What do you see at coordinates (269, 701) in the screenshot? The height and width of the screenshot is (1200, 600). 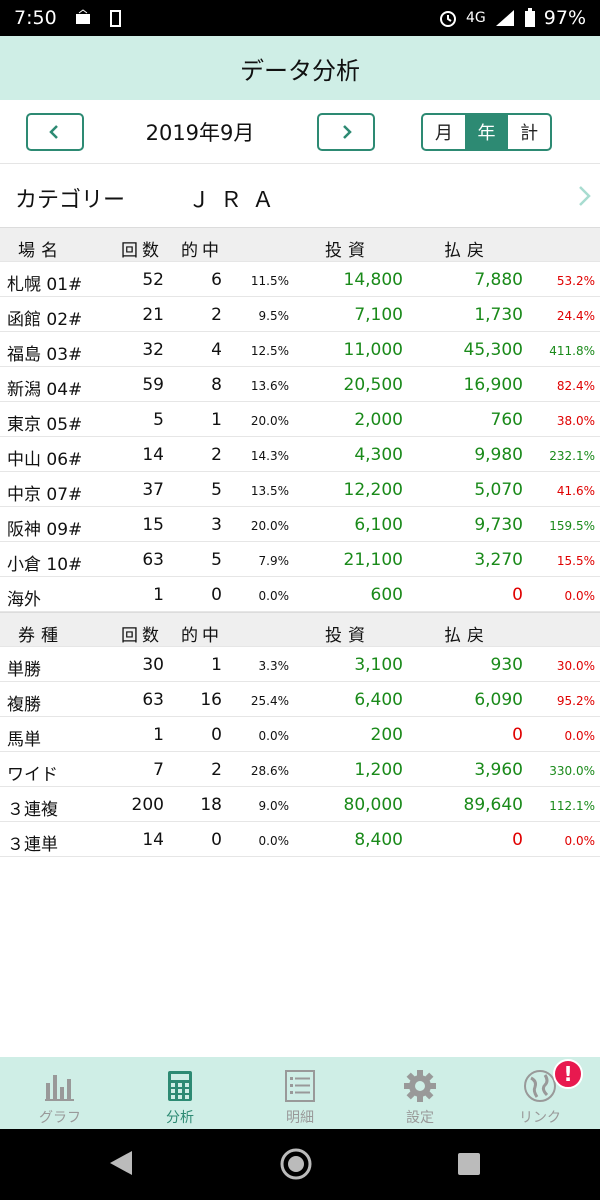 I see `row-hit-rate: 25.4%` at bounding box center [269, 701].